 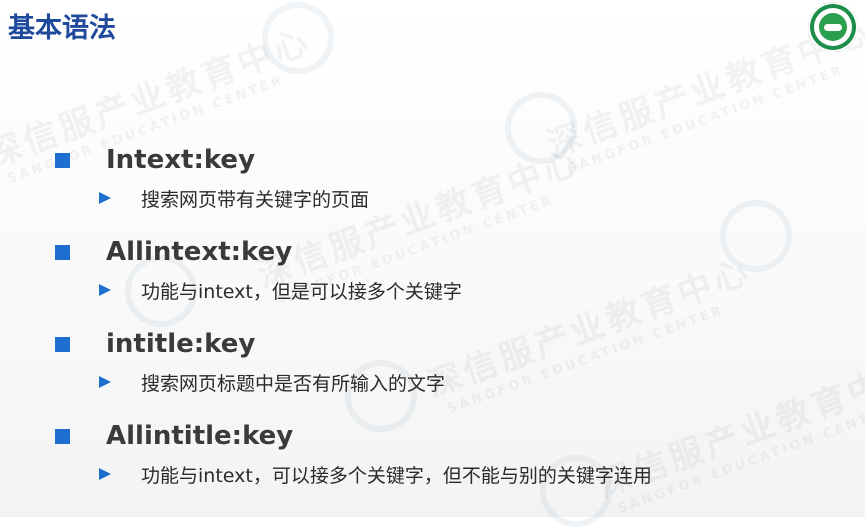 I want to click on syntax-keyword: Allintext:key, so click(x=199, y=252).